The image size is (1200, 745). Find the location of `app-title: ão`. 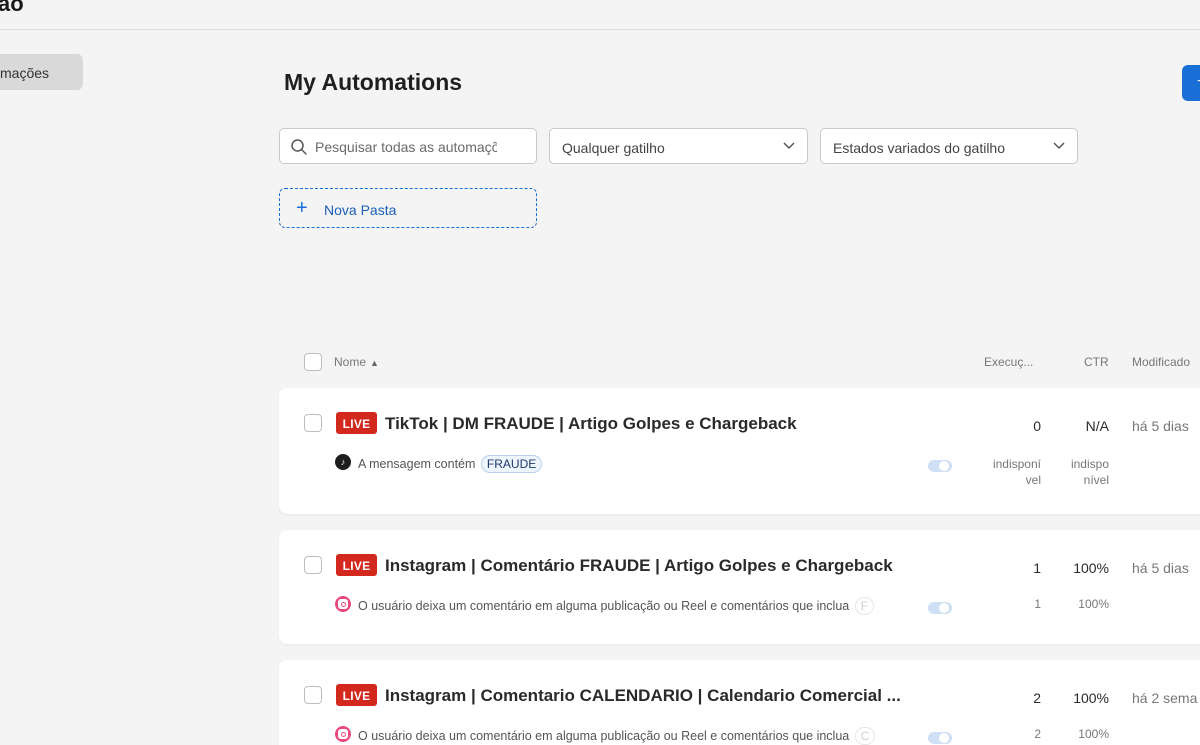

app-title: ão is located at coordinates (12, 8).